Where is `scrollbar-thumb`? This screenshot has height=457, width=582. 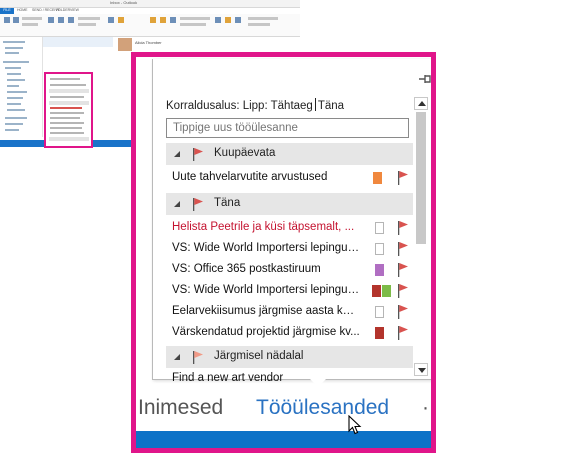
scrollbar-thumb is located at coordinates (421, 178).